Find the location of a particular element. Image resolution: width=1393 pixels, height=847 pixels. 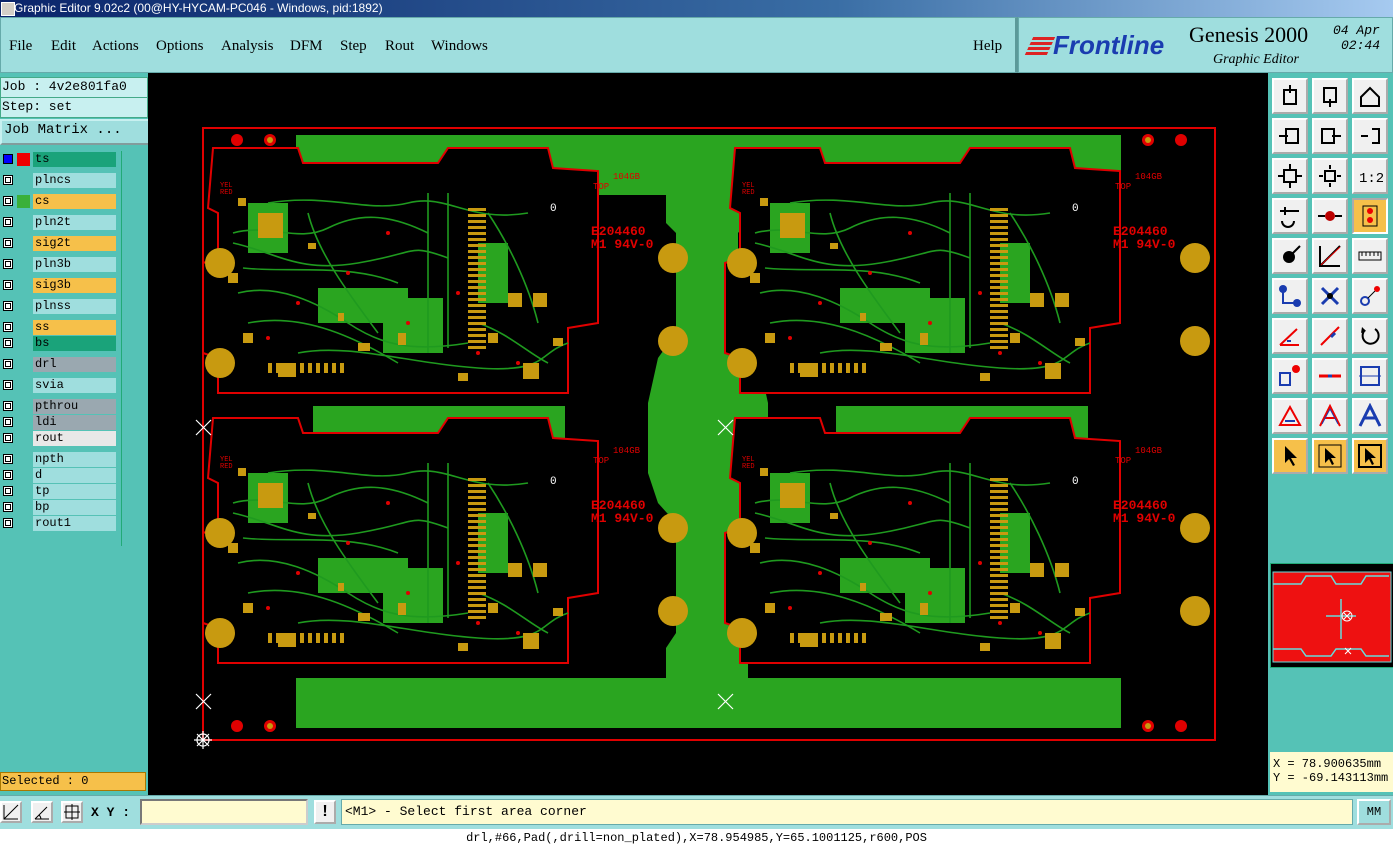

rotate-button is located at coordinates (1370, 336).